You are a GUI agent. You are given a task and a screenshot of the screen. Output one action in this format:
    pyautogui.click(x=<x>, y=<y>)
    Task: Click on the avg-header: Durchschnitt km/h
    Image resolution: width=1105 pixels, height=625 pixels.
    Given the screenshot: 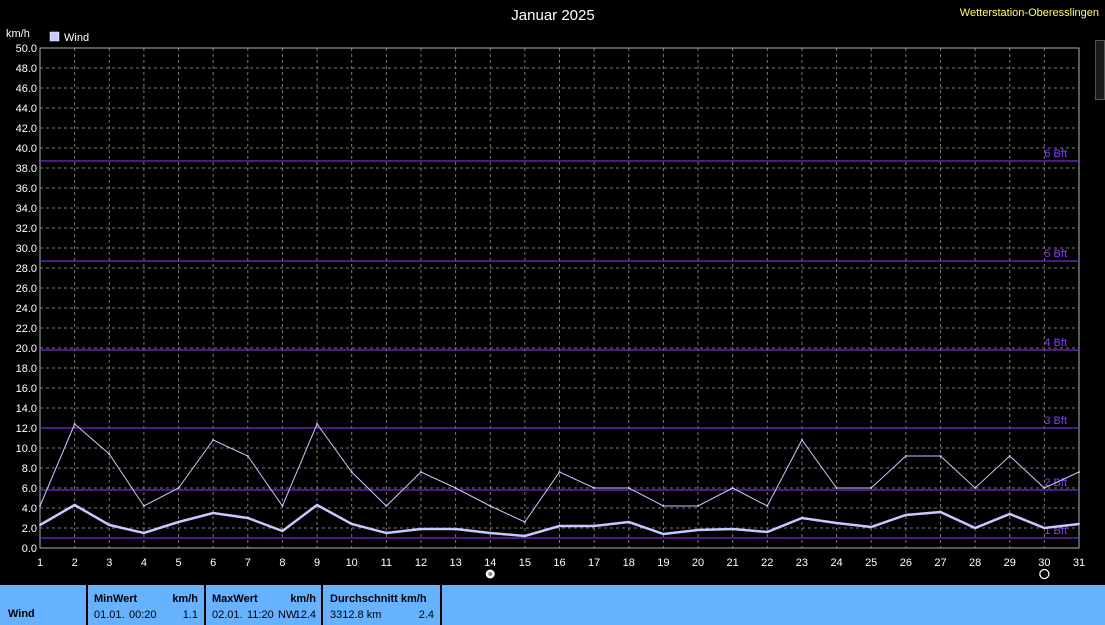 What is the action you would take?
    pyautogui.click(x=378, y=599)
    